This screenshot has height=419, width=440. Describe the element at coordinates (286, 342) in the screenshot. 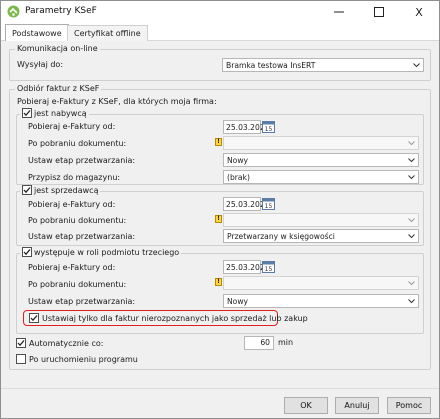

I see `auto-unit-label: min` at that location.